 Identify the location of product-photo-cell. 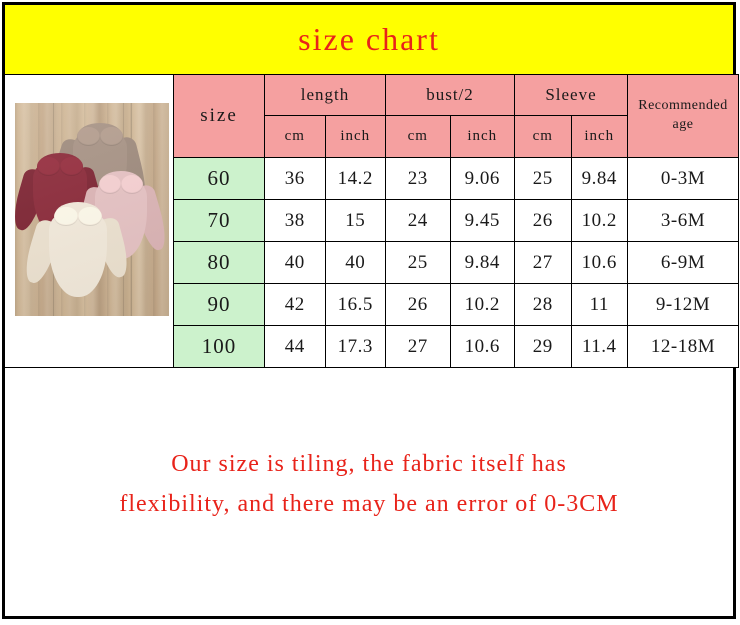
(89, 221).